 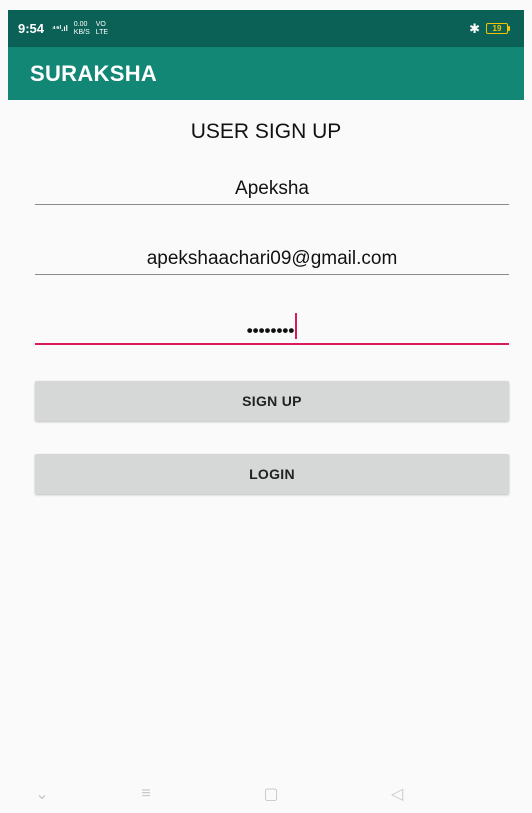 What do you see at coordinates (296, 326) in the screenshot?
I see `text-cursor` at bounding box center [296, 326].